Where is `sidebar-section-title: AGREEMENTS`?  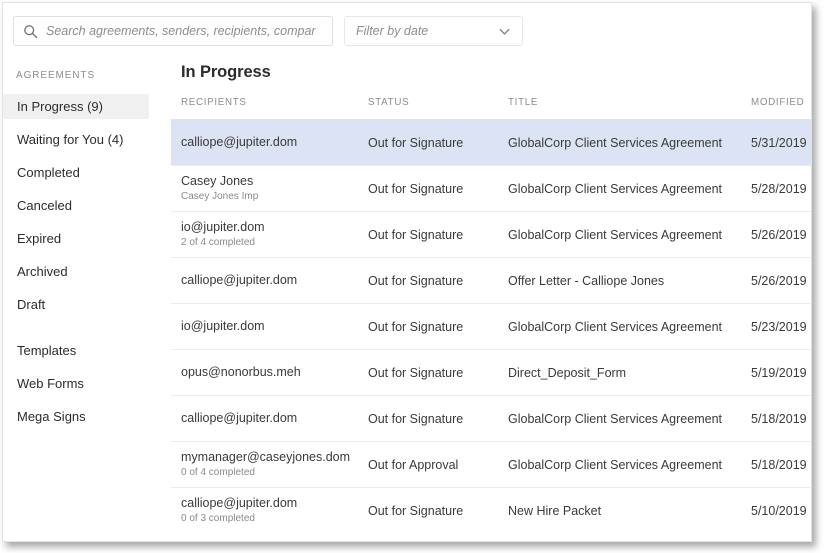
sidebar-section-title: AGREEMENTS is located at coordinates (56, 75).